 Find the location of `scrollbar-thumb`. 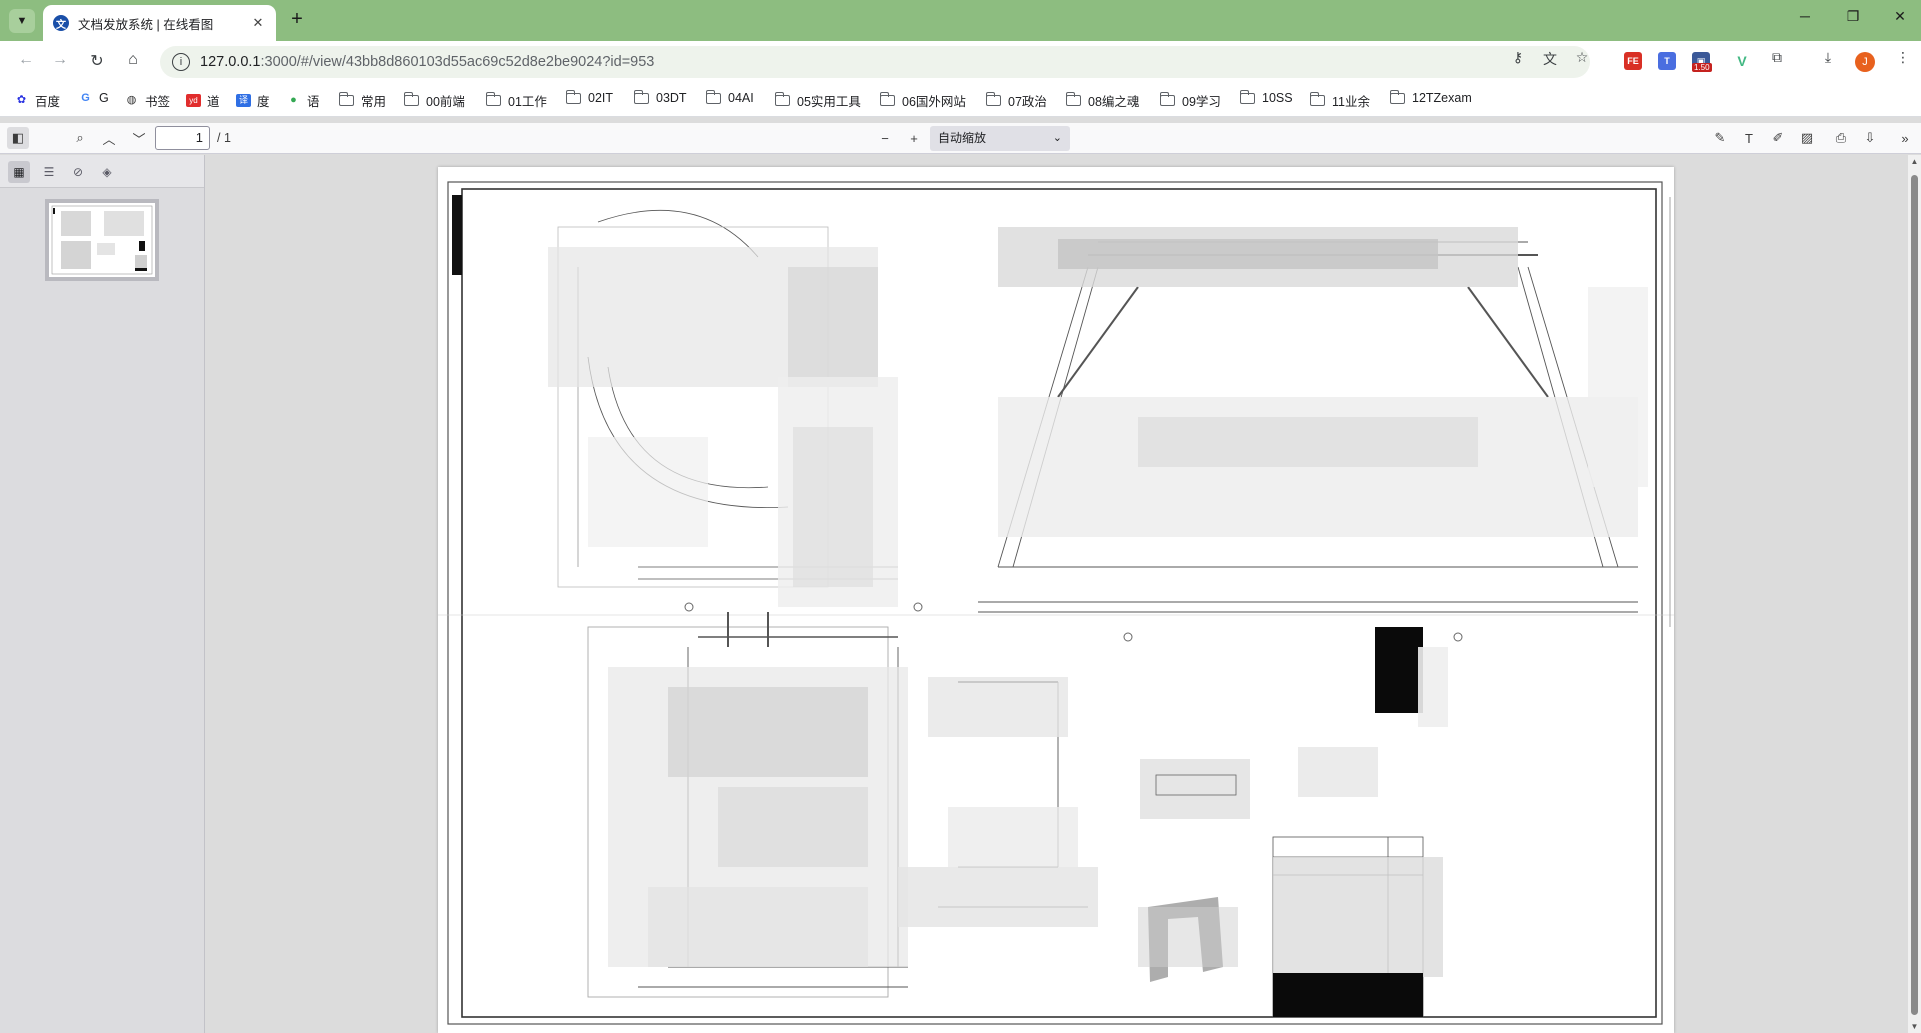

scrollbar-thumb is located at coordinates (1914, 595).